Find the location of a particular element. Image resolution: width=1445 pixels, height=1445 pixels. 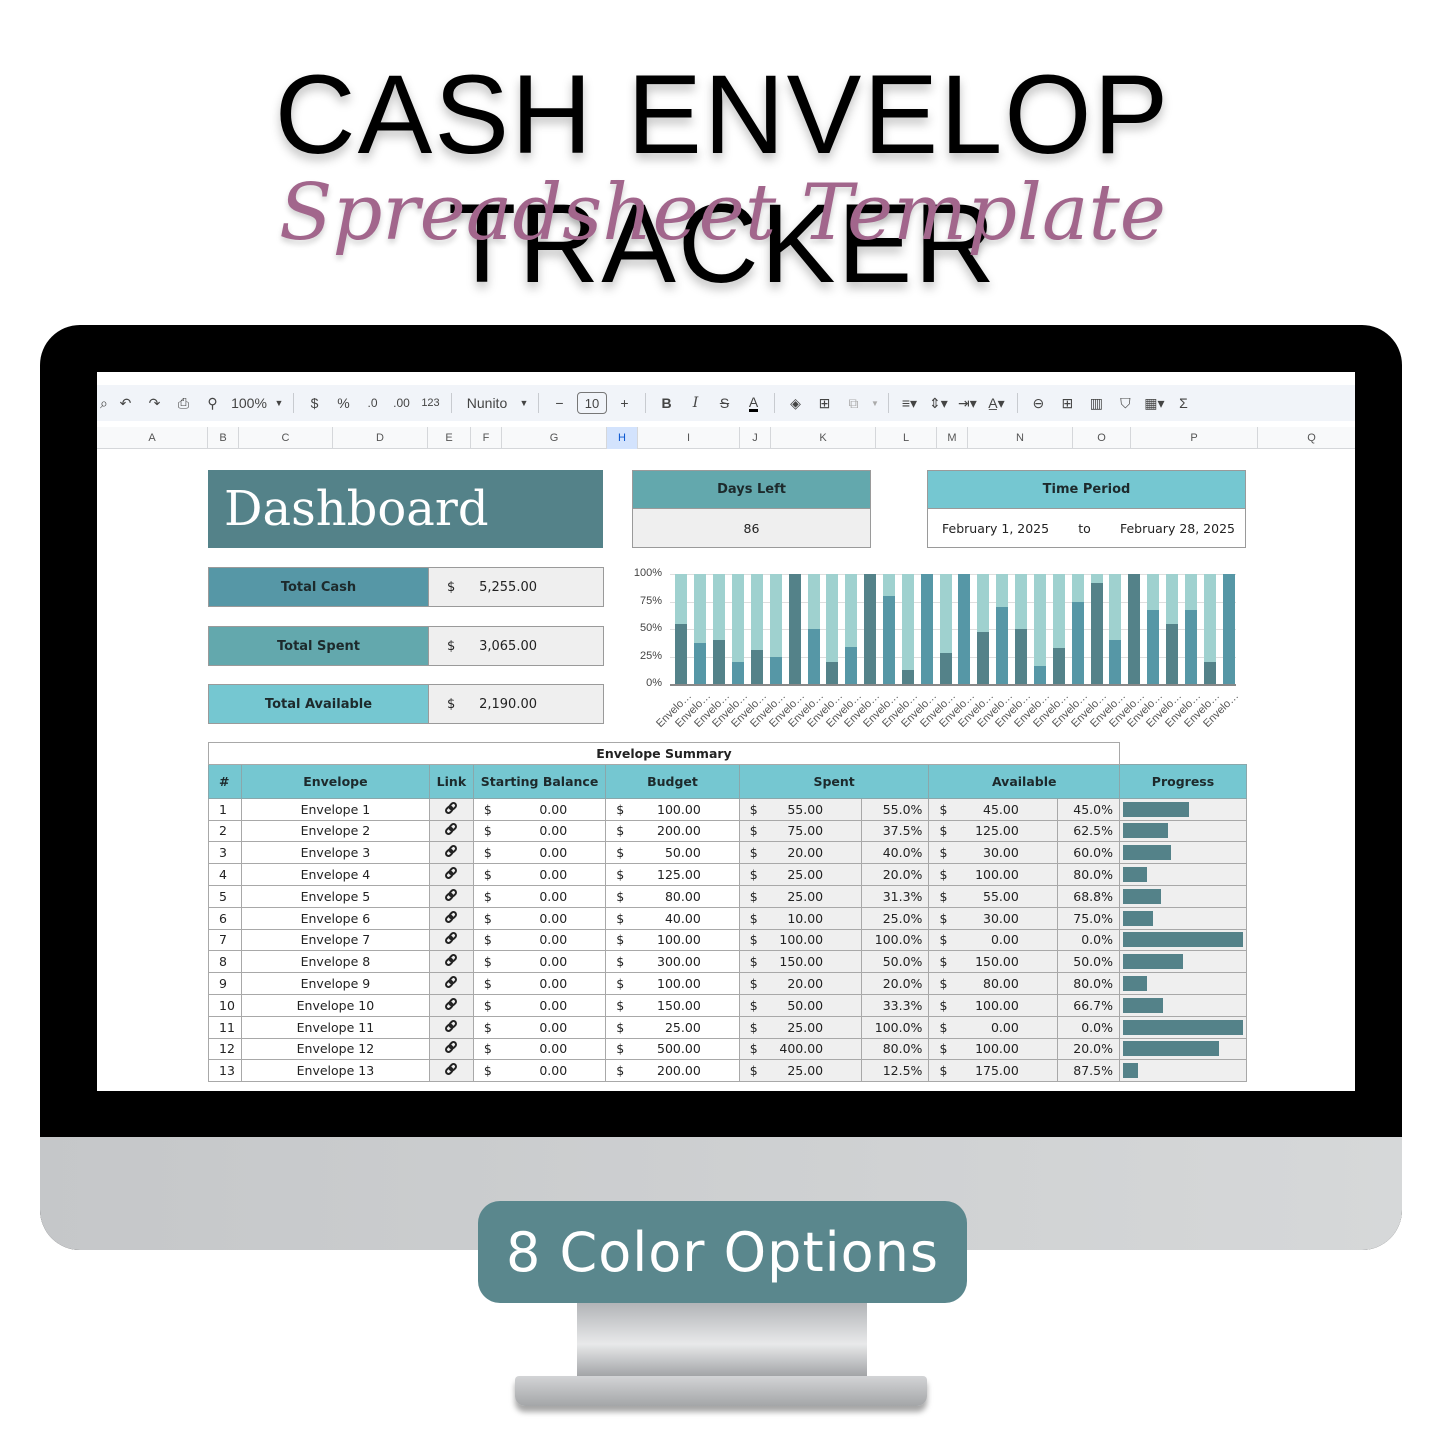

strikethrough-button: S is located at coordinates (724, 403).